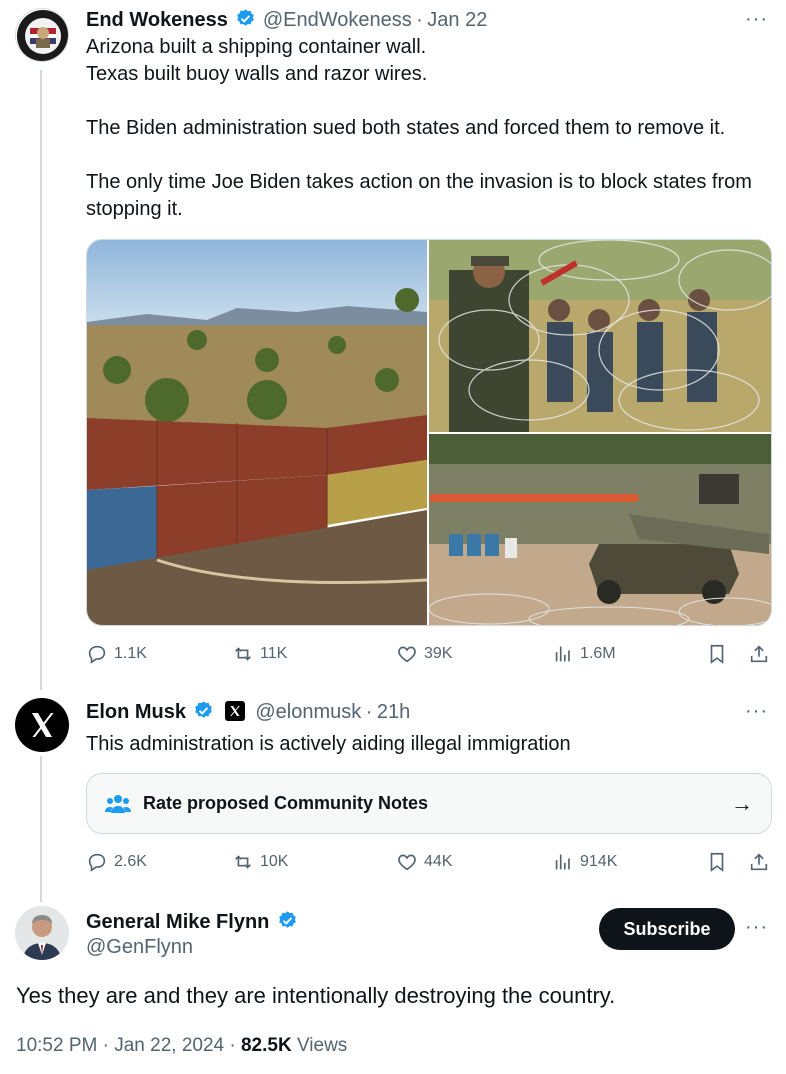 This screenshot has width=786, height=1074. I want to click on tweet-actions: 1.1K 11K 39K 1.6M, so click(429, 655).